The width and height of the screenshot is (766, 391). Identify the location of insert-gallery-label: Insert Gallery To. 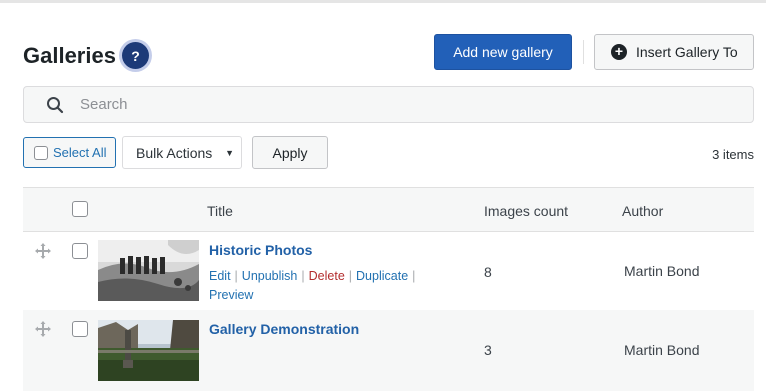
(687, 52).